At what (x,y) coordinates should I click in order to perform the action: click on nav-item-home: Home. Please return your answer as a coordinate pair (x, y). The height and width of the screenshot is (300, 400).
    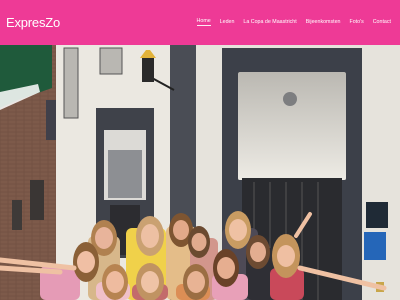
    Looking at the image, I should click on (203, 22).